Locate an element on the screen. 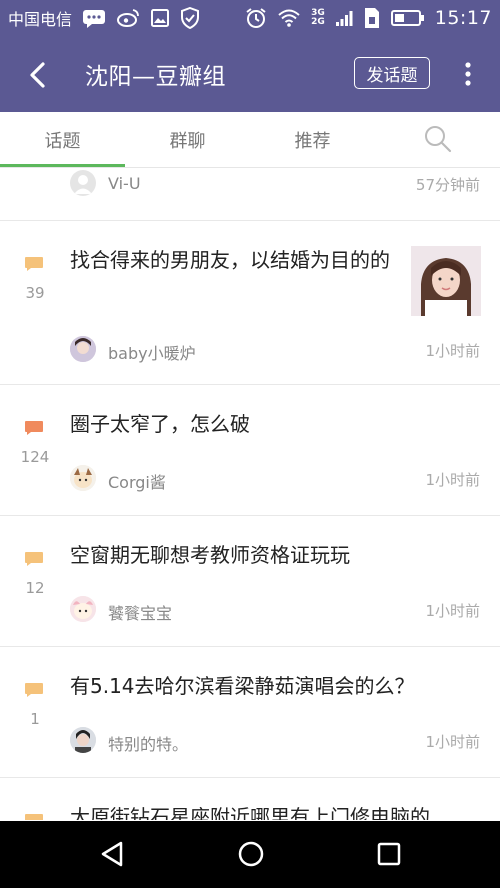 The image size is (500, 888). post-time: 57分钟前 is located at coordinates (447, 185).